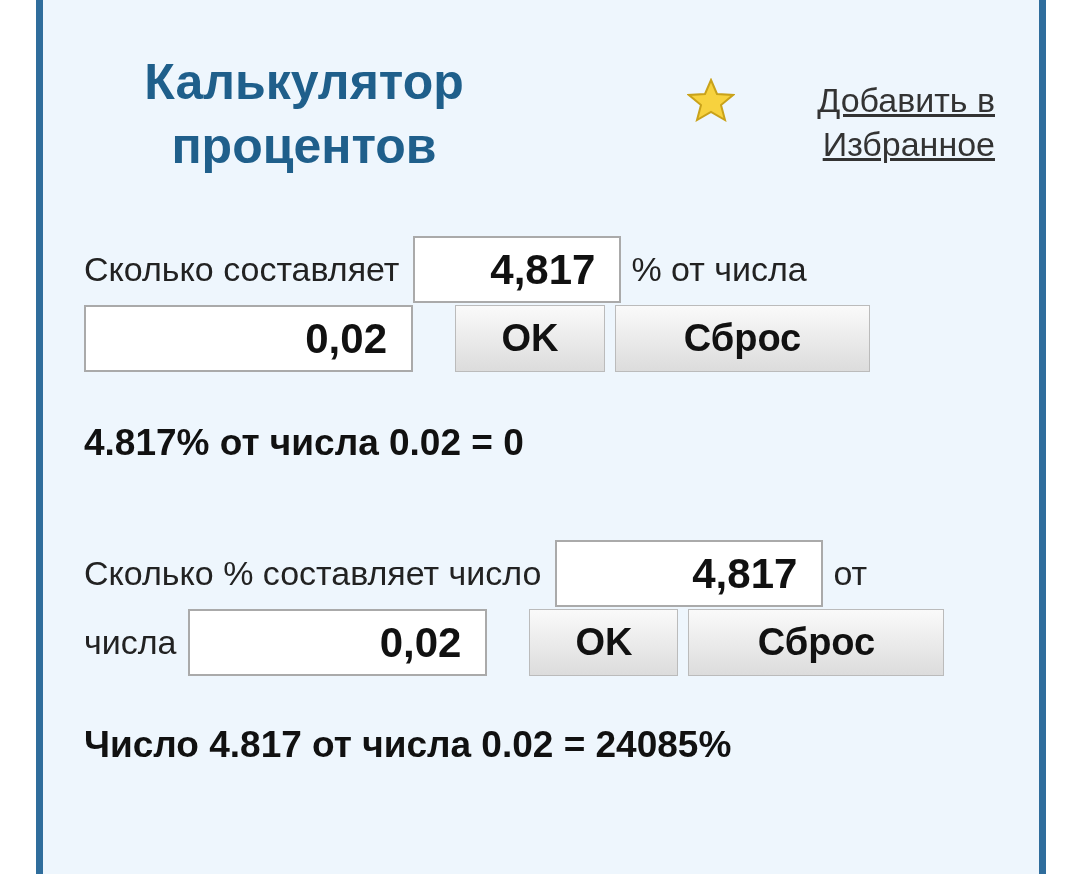  I want to click on add-to-favorites-link: Добавить в Избранное, so click(875, 122).